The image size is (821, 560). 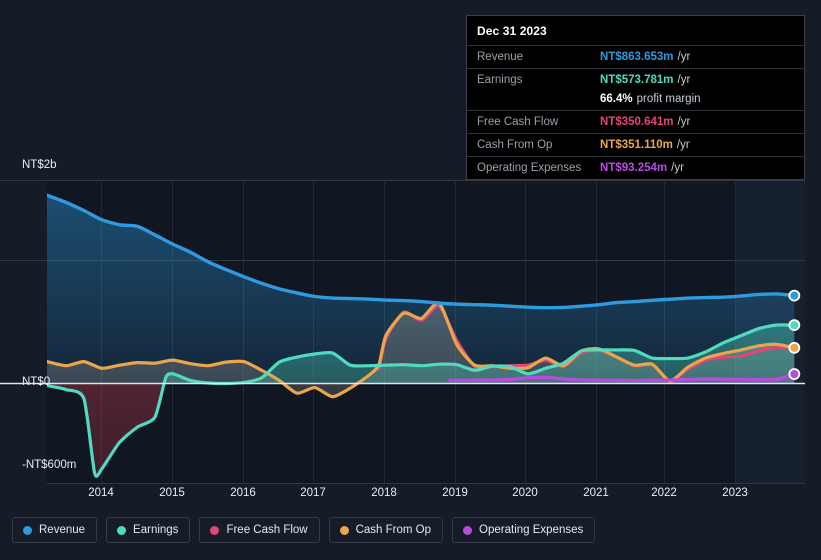 I want to click on tooltip-unit-earnings: /yr, so click(x=684, y=80).